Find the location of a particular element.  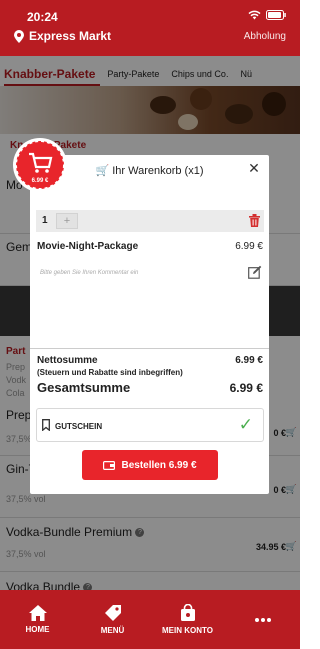

edit-icon is located at coordinates (255, 272).